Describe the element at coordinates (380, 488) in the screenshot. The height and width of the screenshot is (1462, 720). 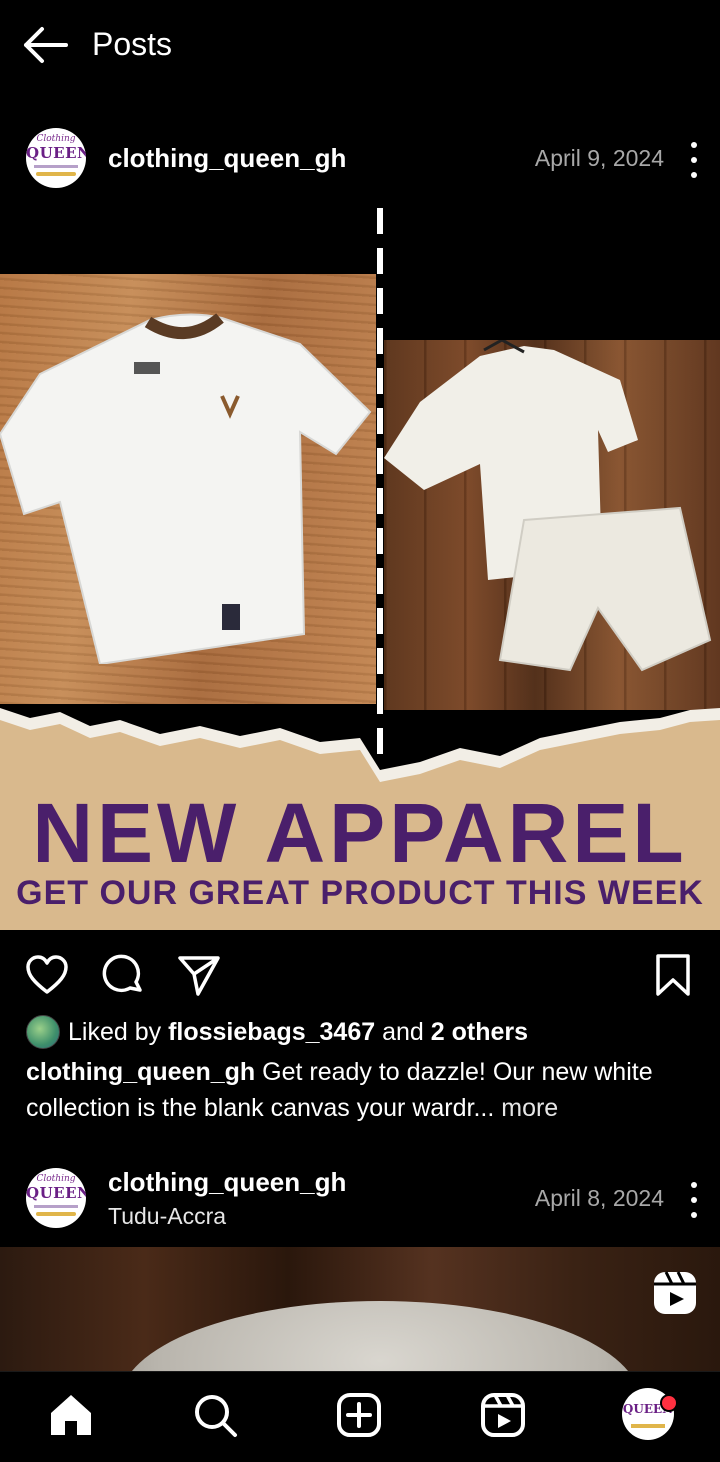
I see `divider-dashed-line` at that location.